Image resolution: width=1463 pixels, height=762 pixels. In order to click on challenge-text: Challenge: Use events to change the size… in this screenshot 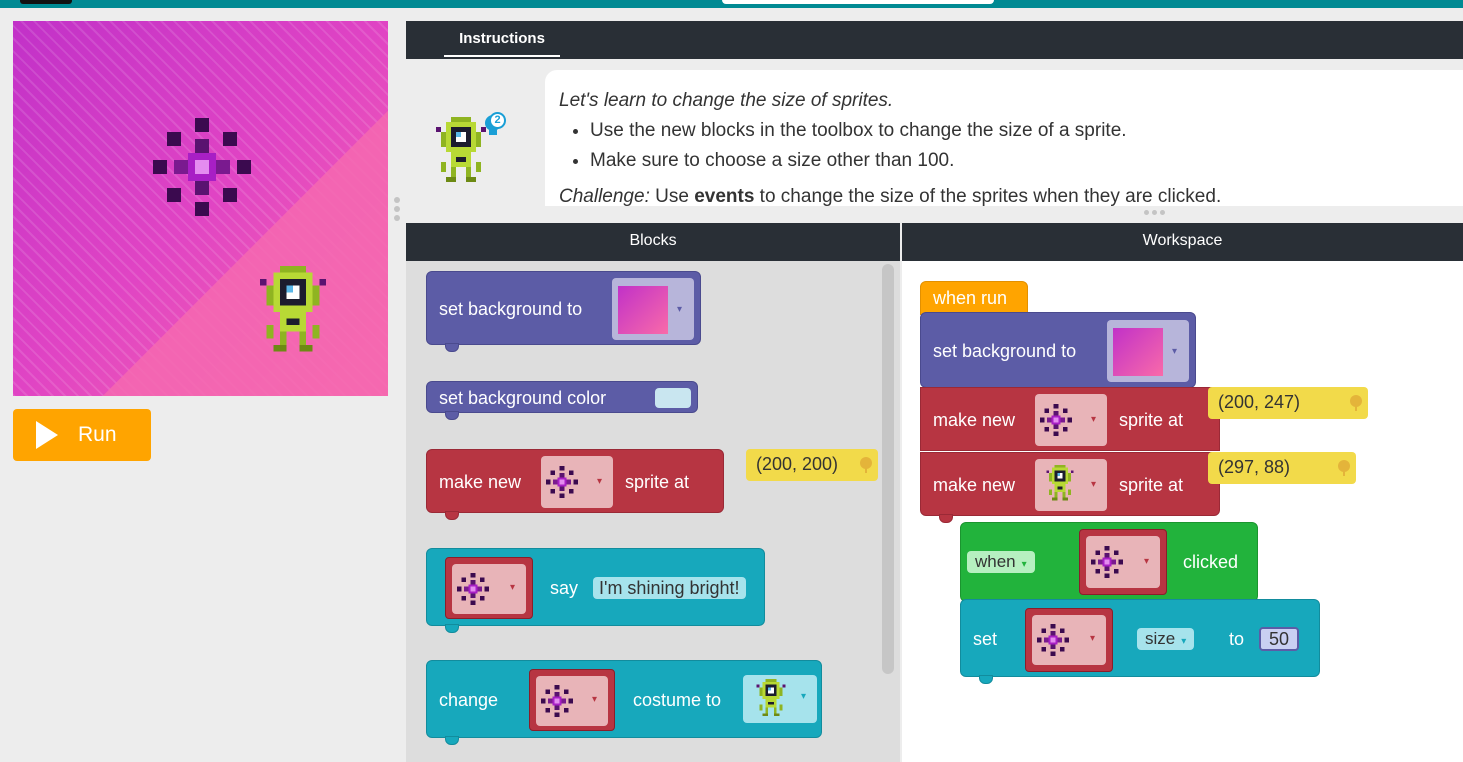, I will do `click(890, 196)`.